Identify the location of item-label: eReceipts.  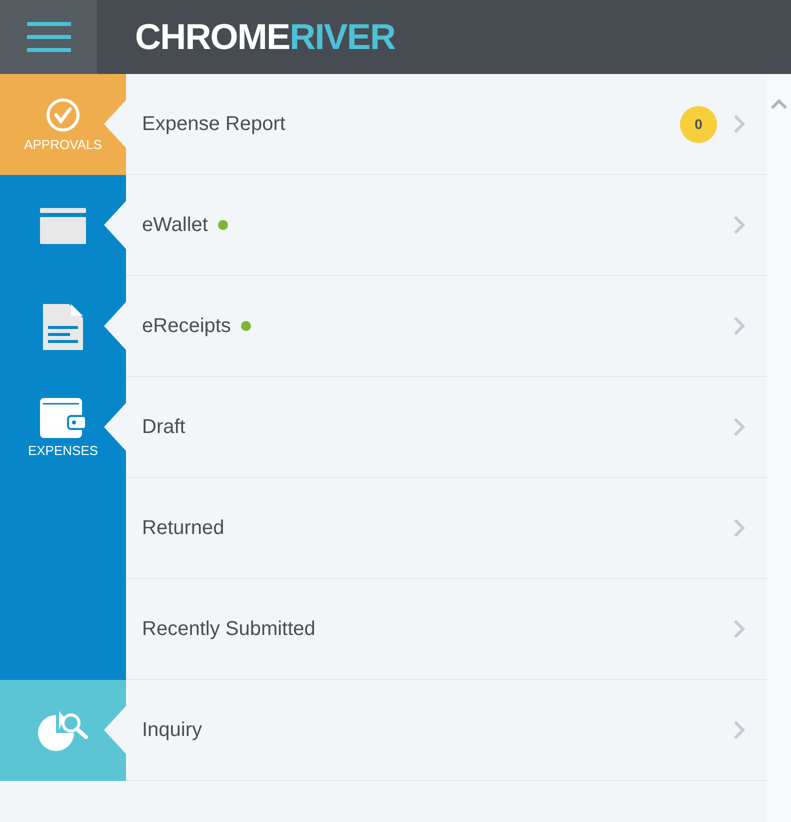
(186, 326).